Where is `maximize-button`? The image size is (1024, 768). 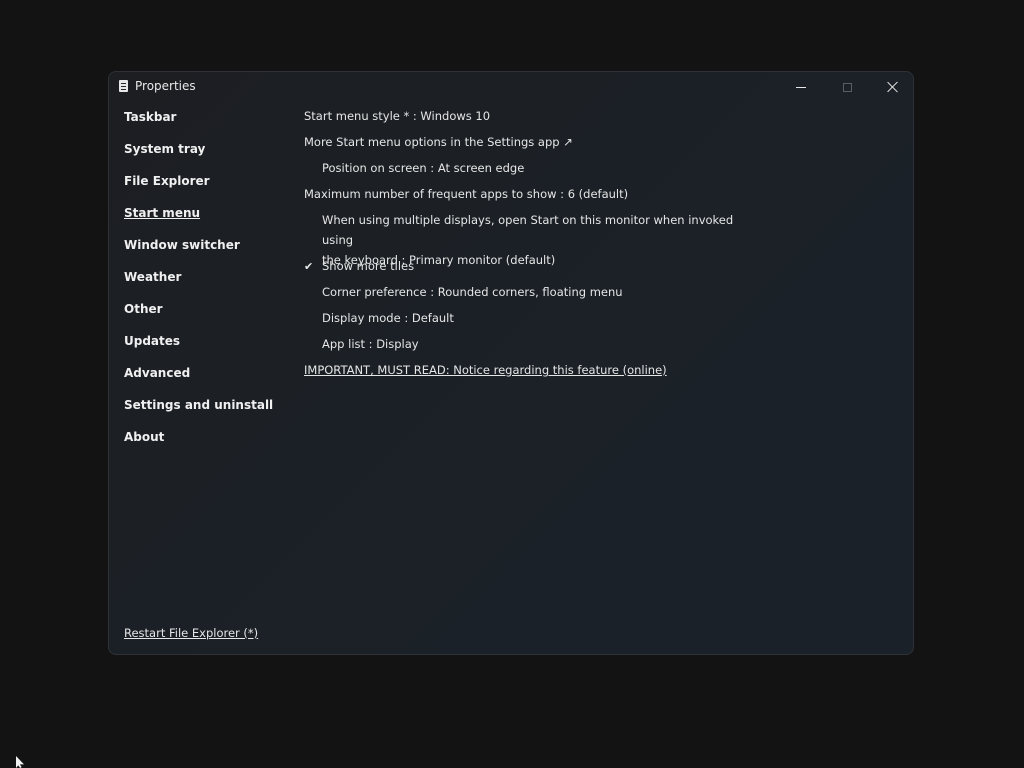
maximize-button is located at coordinates (847, 87).